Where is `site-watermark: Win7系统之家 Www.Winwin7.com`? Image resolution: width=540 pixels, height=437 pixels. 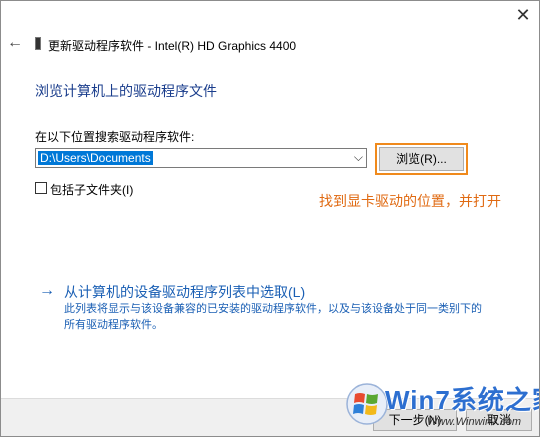 site-watermark: Win7系统之家 Www.Winwin7.com is located at coordinates (440, 405).